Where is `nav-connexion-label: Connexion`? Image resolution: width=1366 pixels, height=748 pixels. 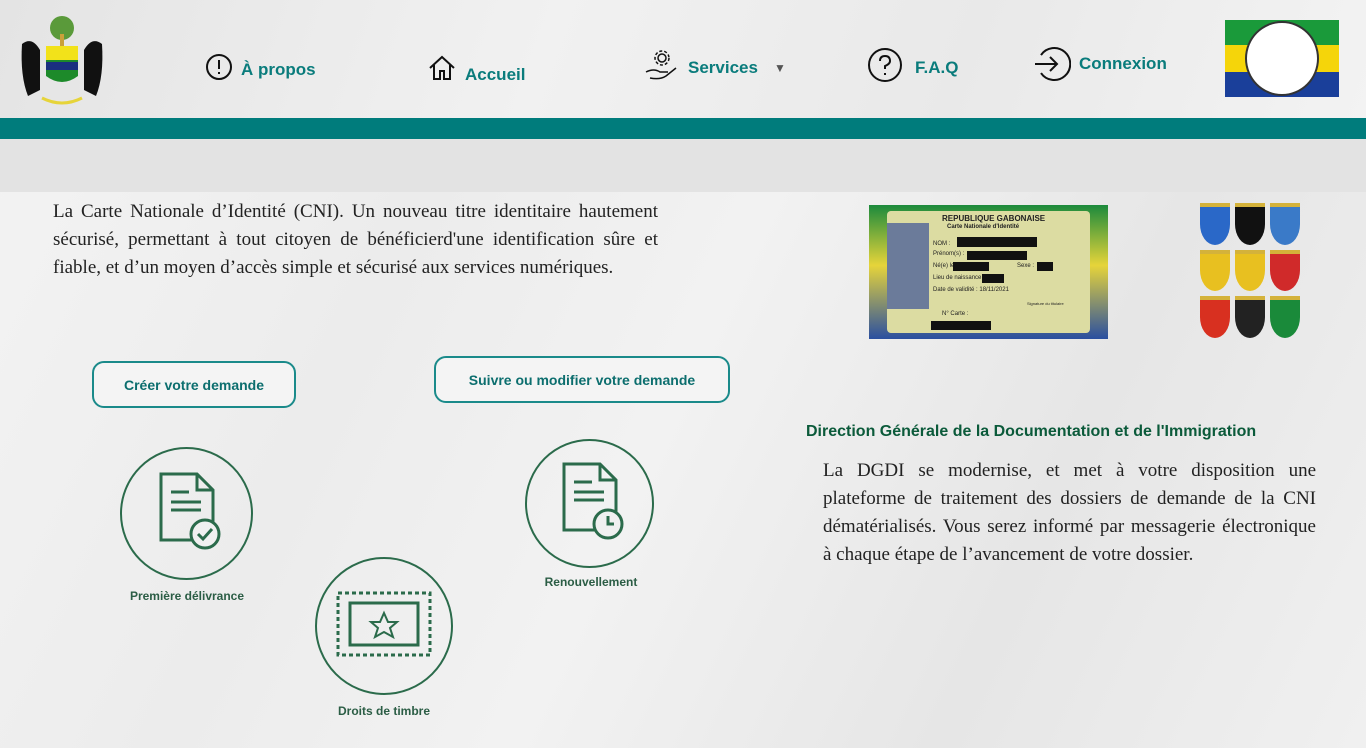
nav-connexion-label: Connexion is located at coordinates (1123, 63).